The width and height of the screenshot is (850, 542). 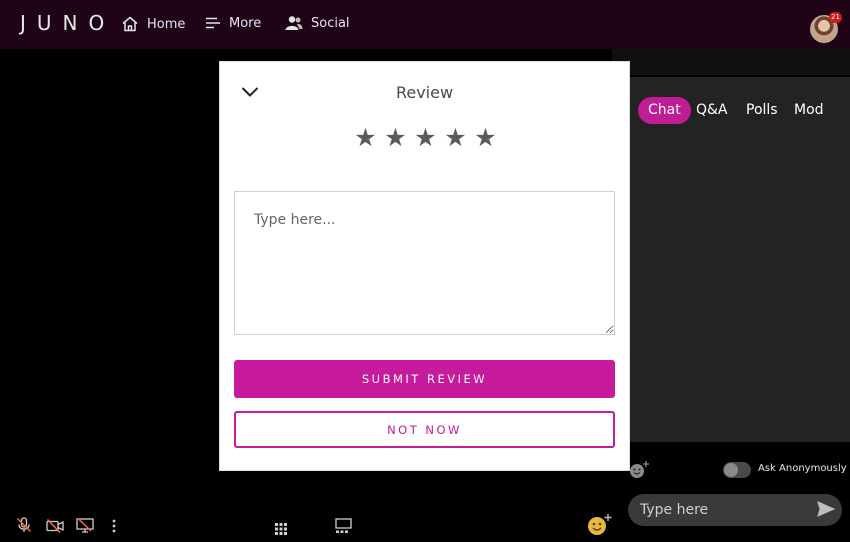 I want to click on mic-off-icon, so click(x=24, y=527).